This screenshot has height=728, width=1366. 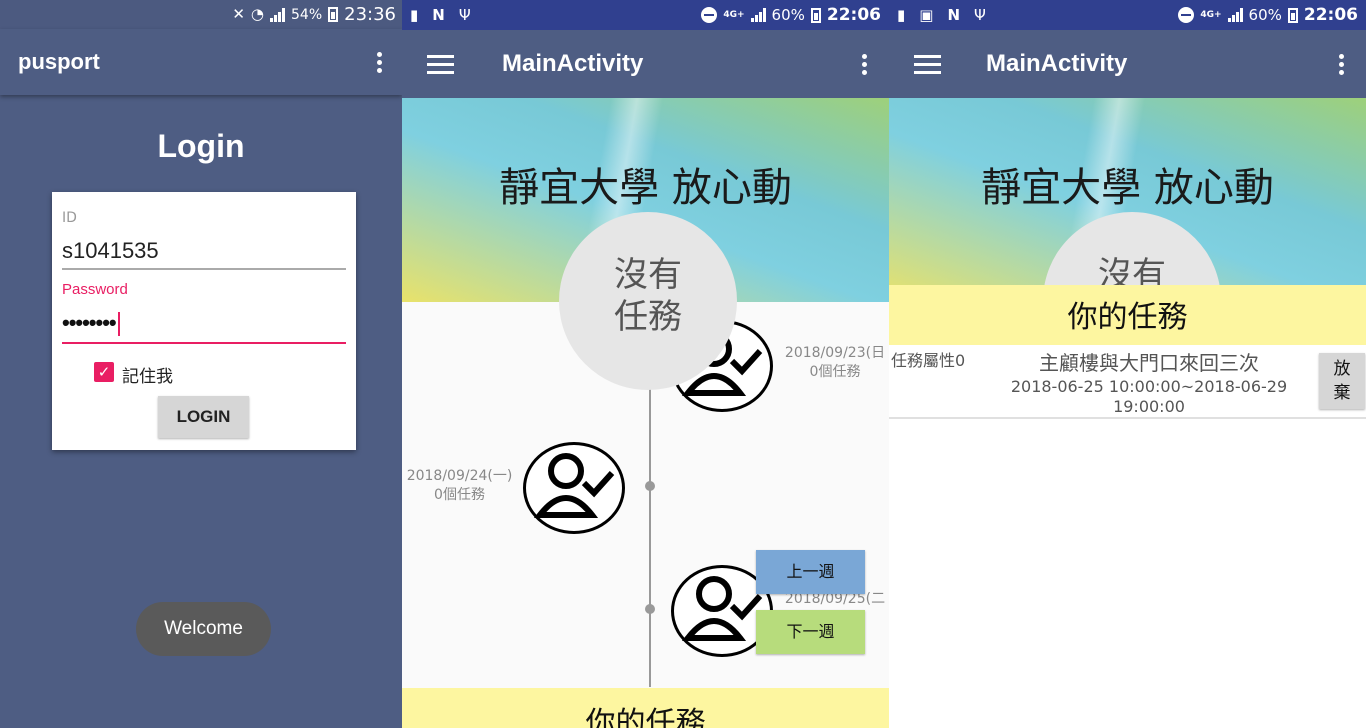 What do you see at coordinates (1342, 369) in the screenshot?
I see `give-up-line1: 放` at bounding box center [1342, 369].